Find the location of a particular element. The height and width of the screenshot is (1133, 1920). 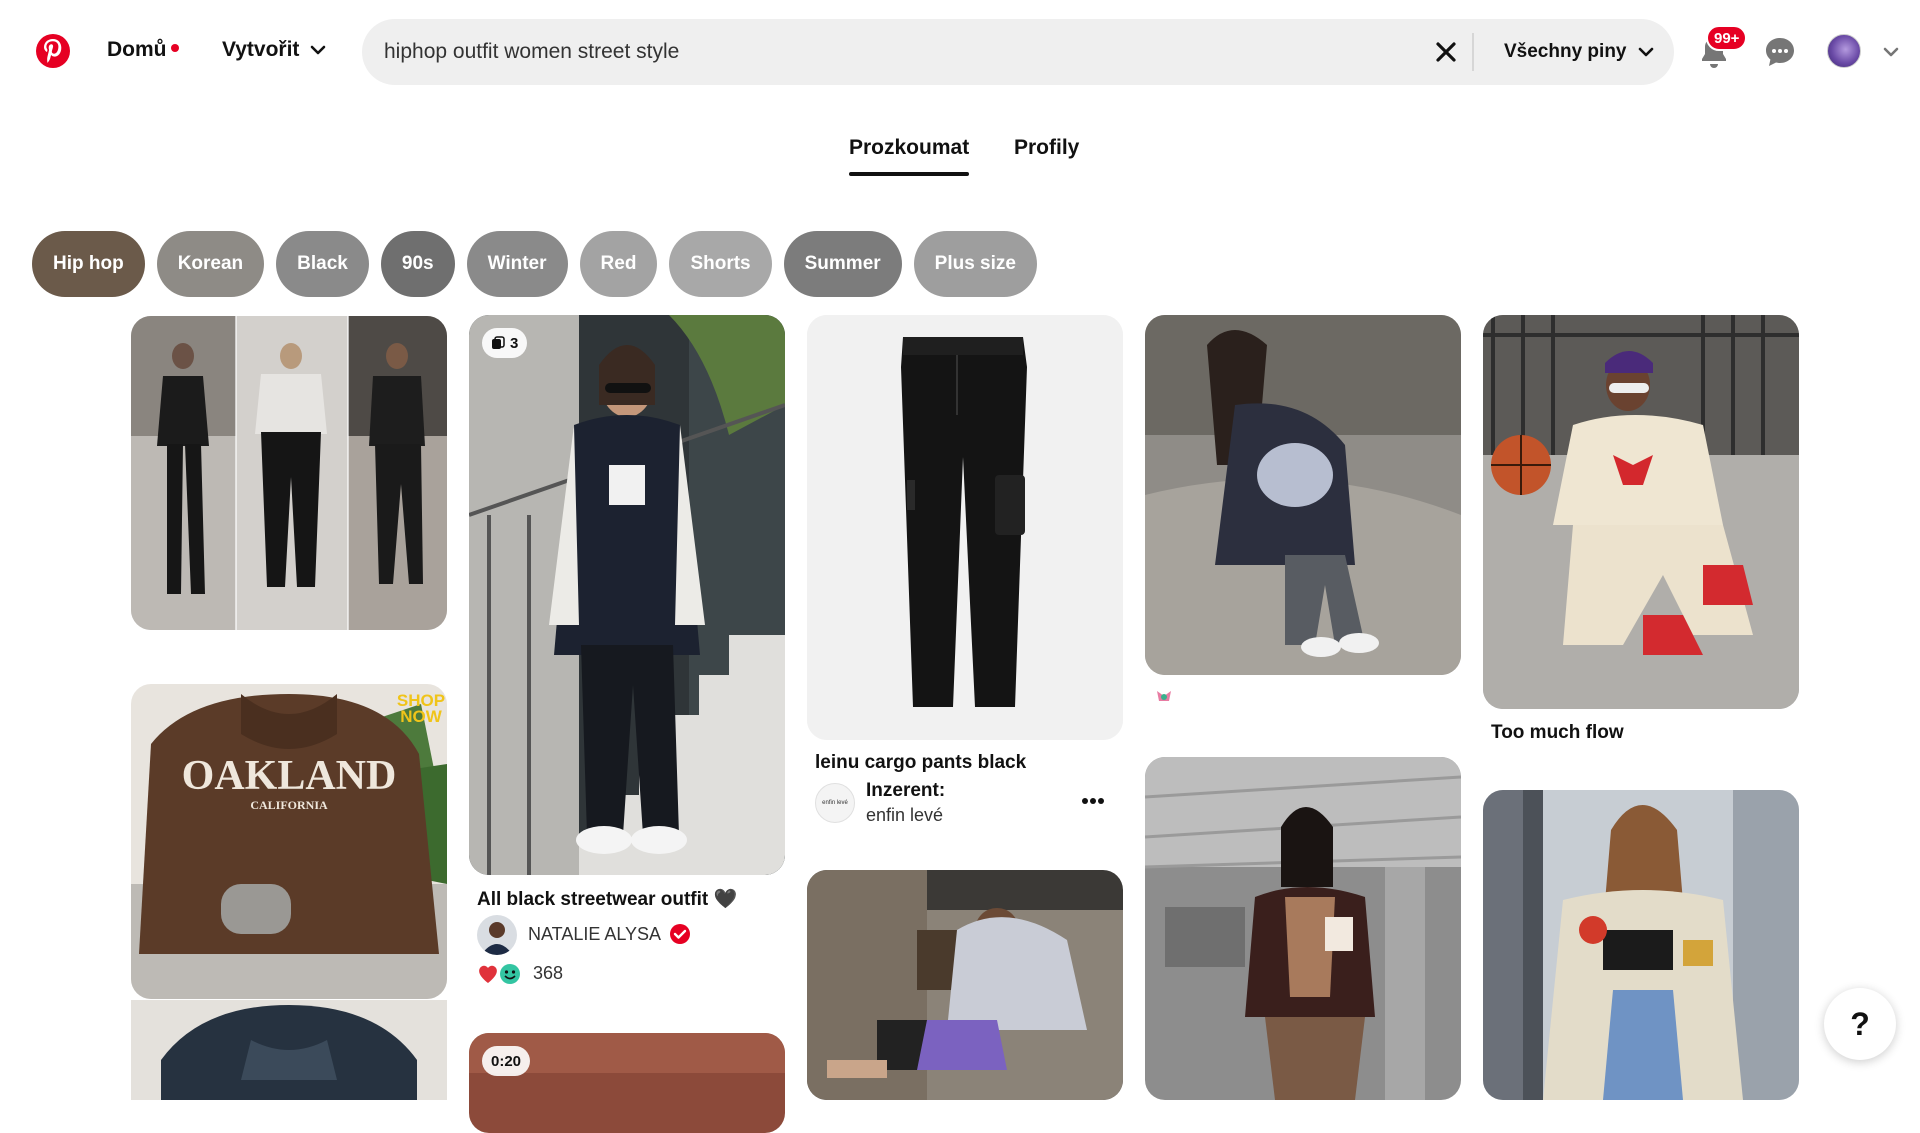

oakland-hoodie-image: OAKLAND CALIFORNIA SHOP NOW is located at coordinates (289, 841).